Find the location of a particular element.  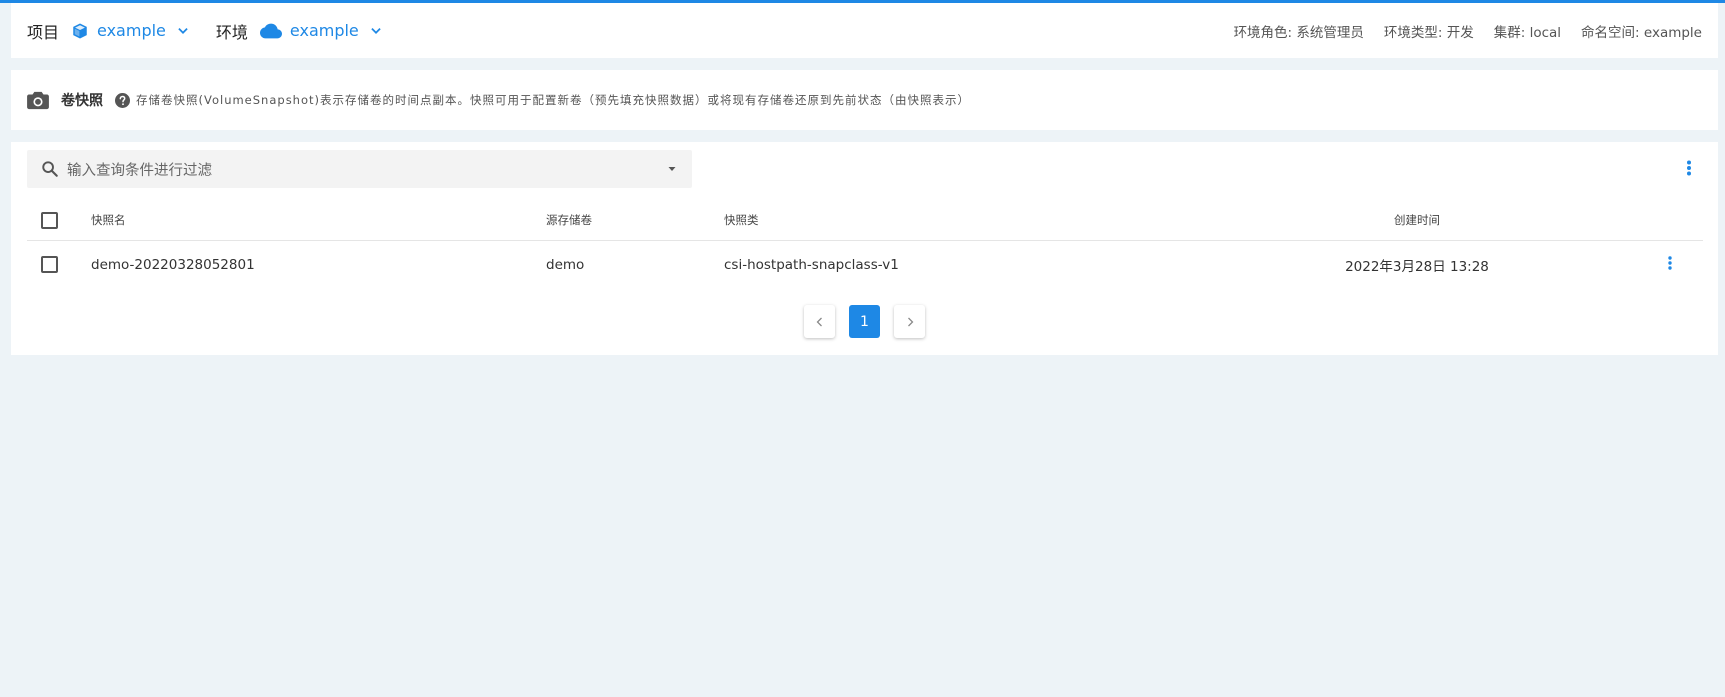

prev-page-button is located at coordinates (819, 321).